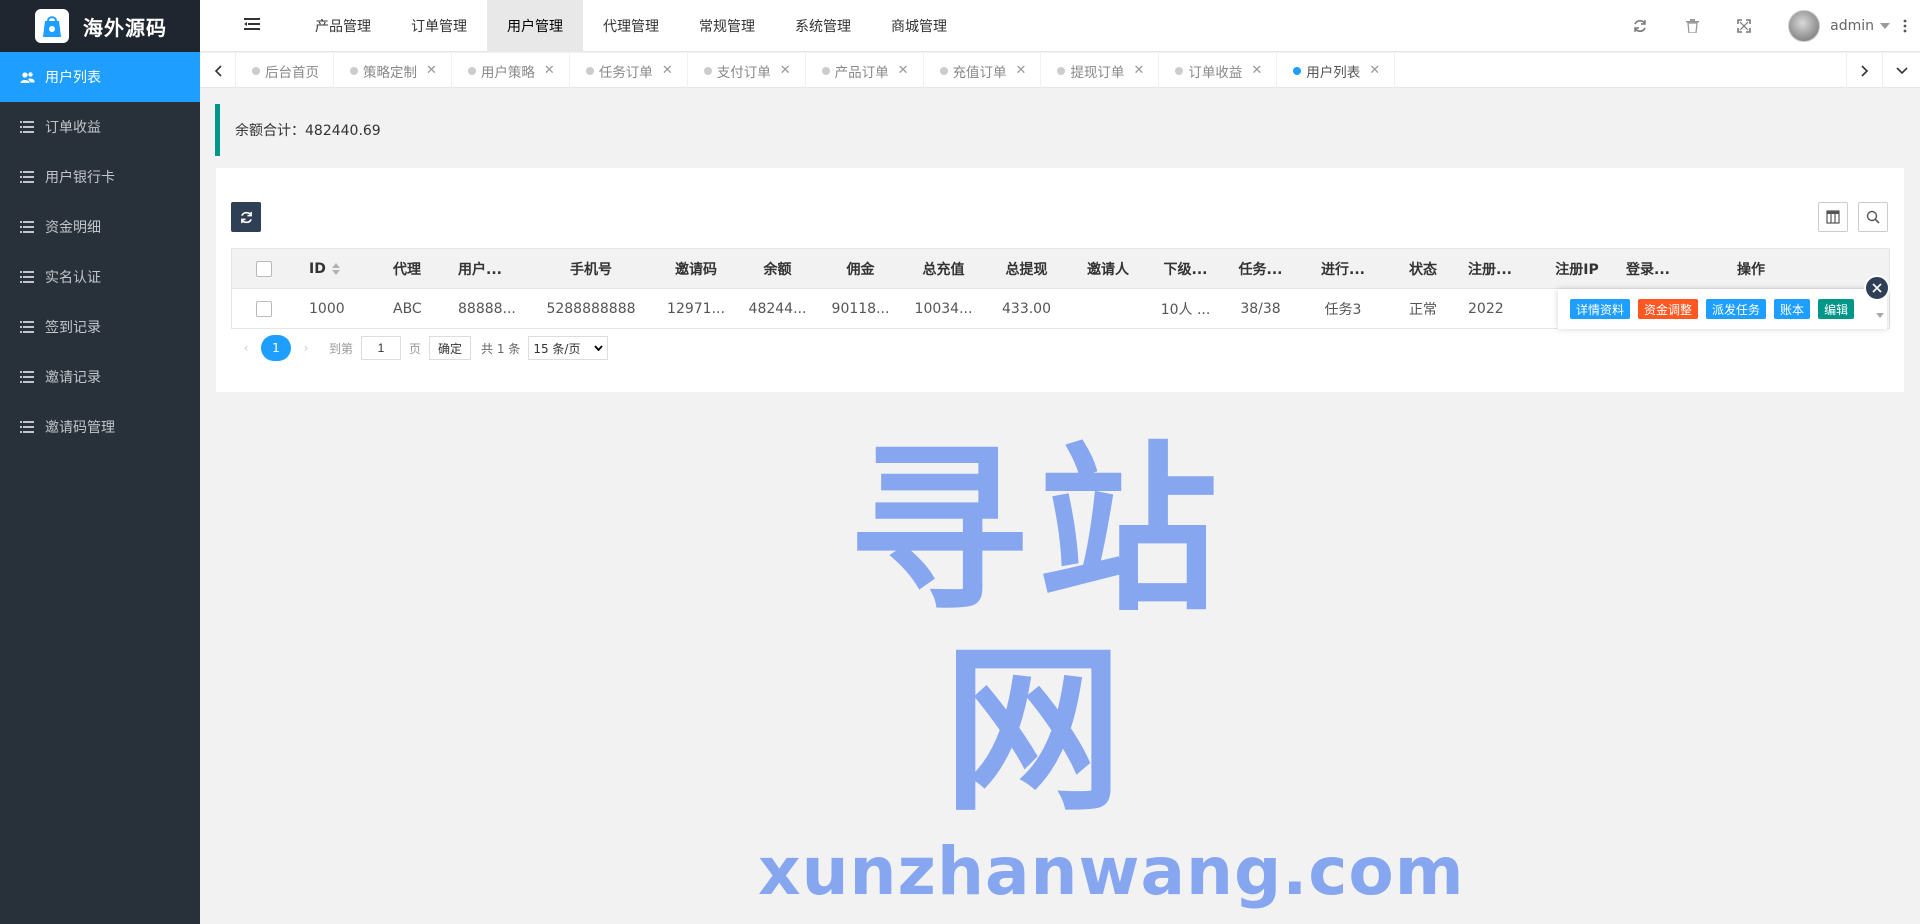 The width and height of the screenshot is (1920, 924). Describe the element at coordinates (306, 348) in the screenshot. I see `next-page-icon: ›` at that location.